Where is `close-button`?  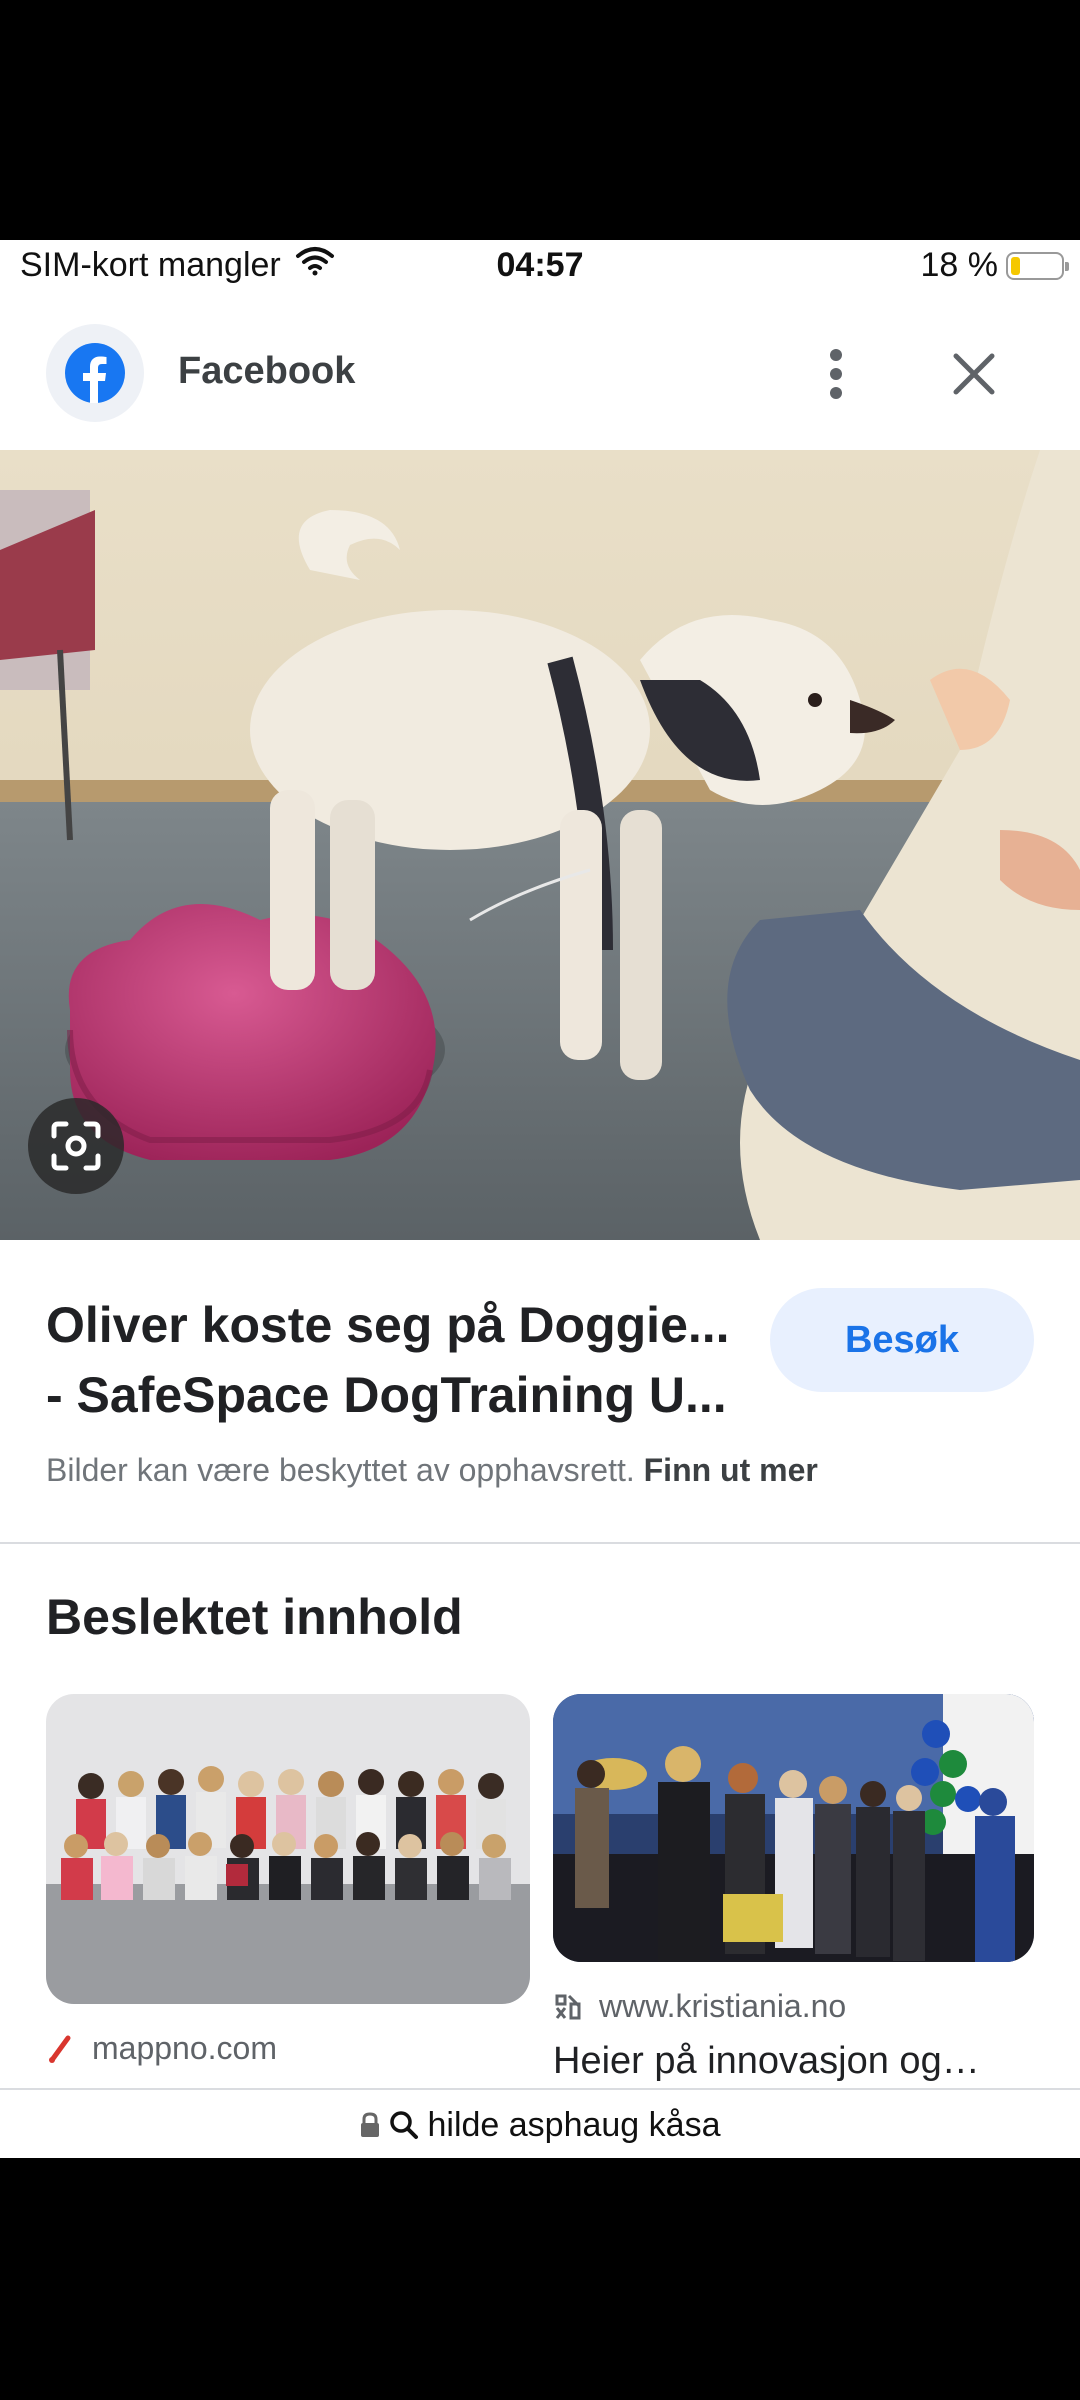
close-button is located at coordinates (974, 374).